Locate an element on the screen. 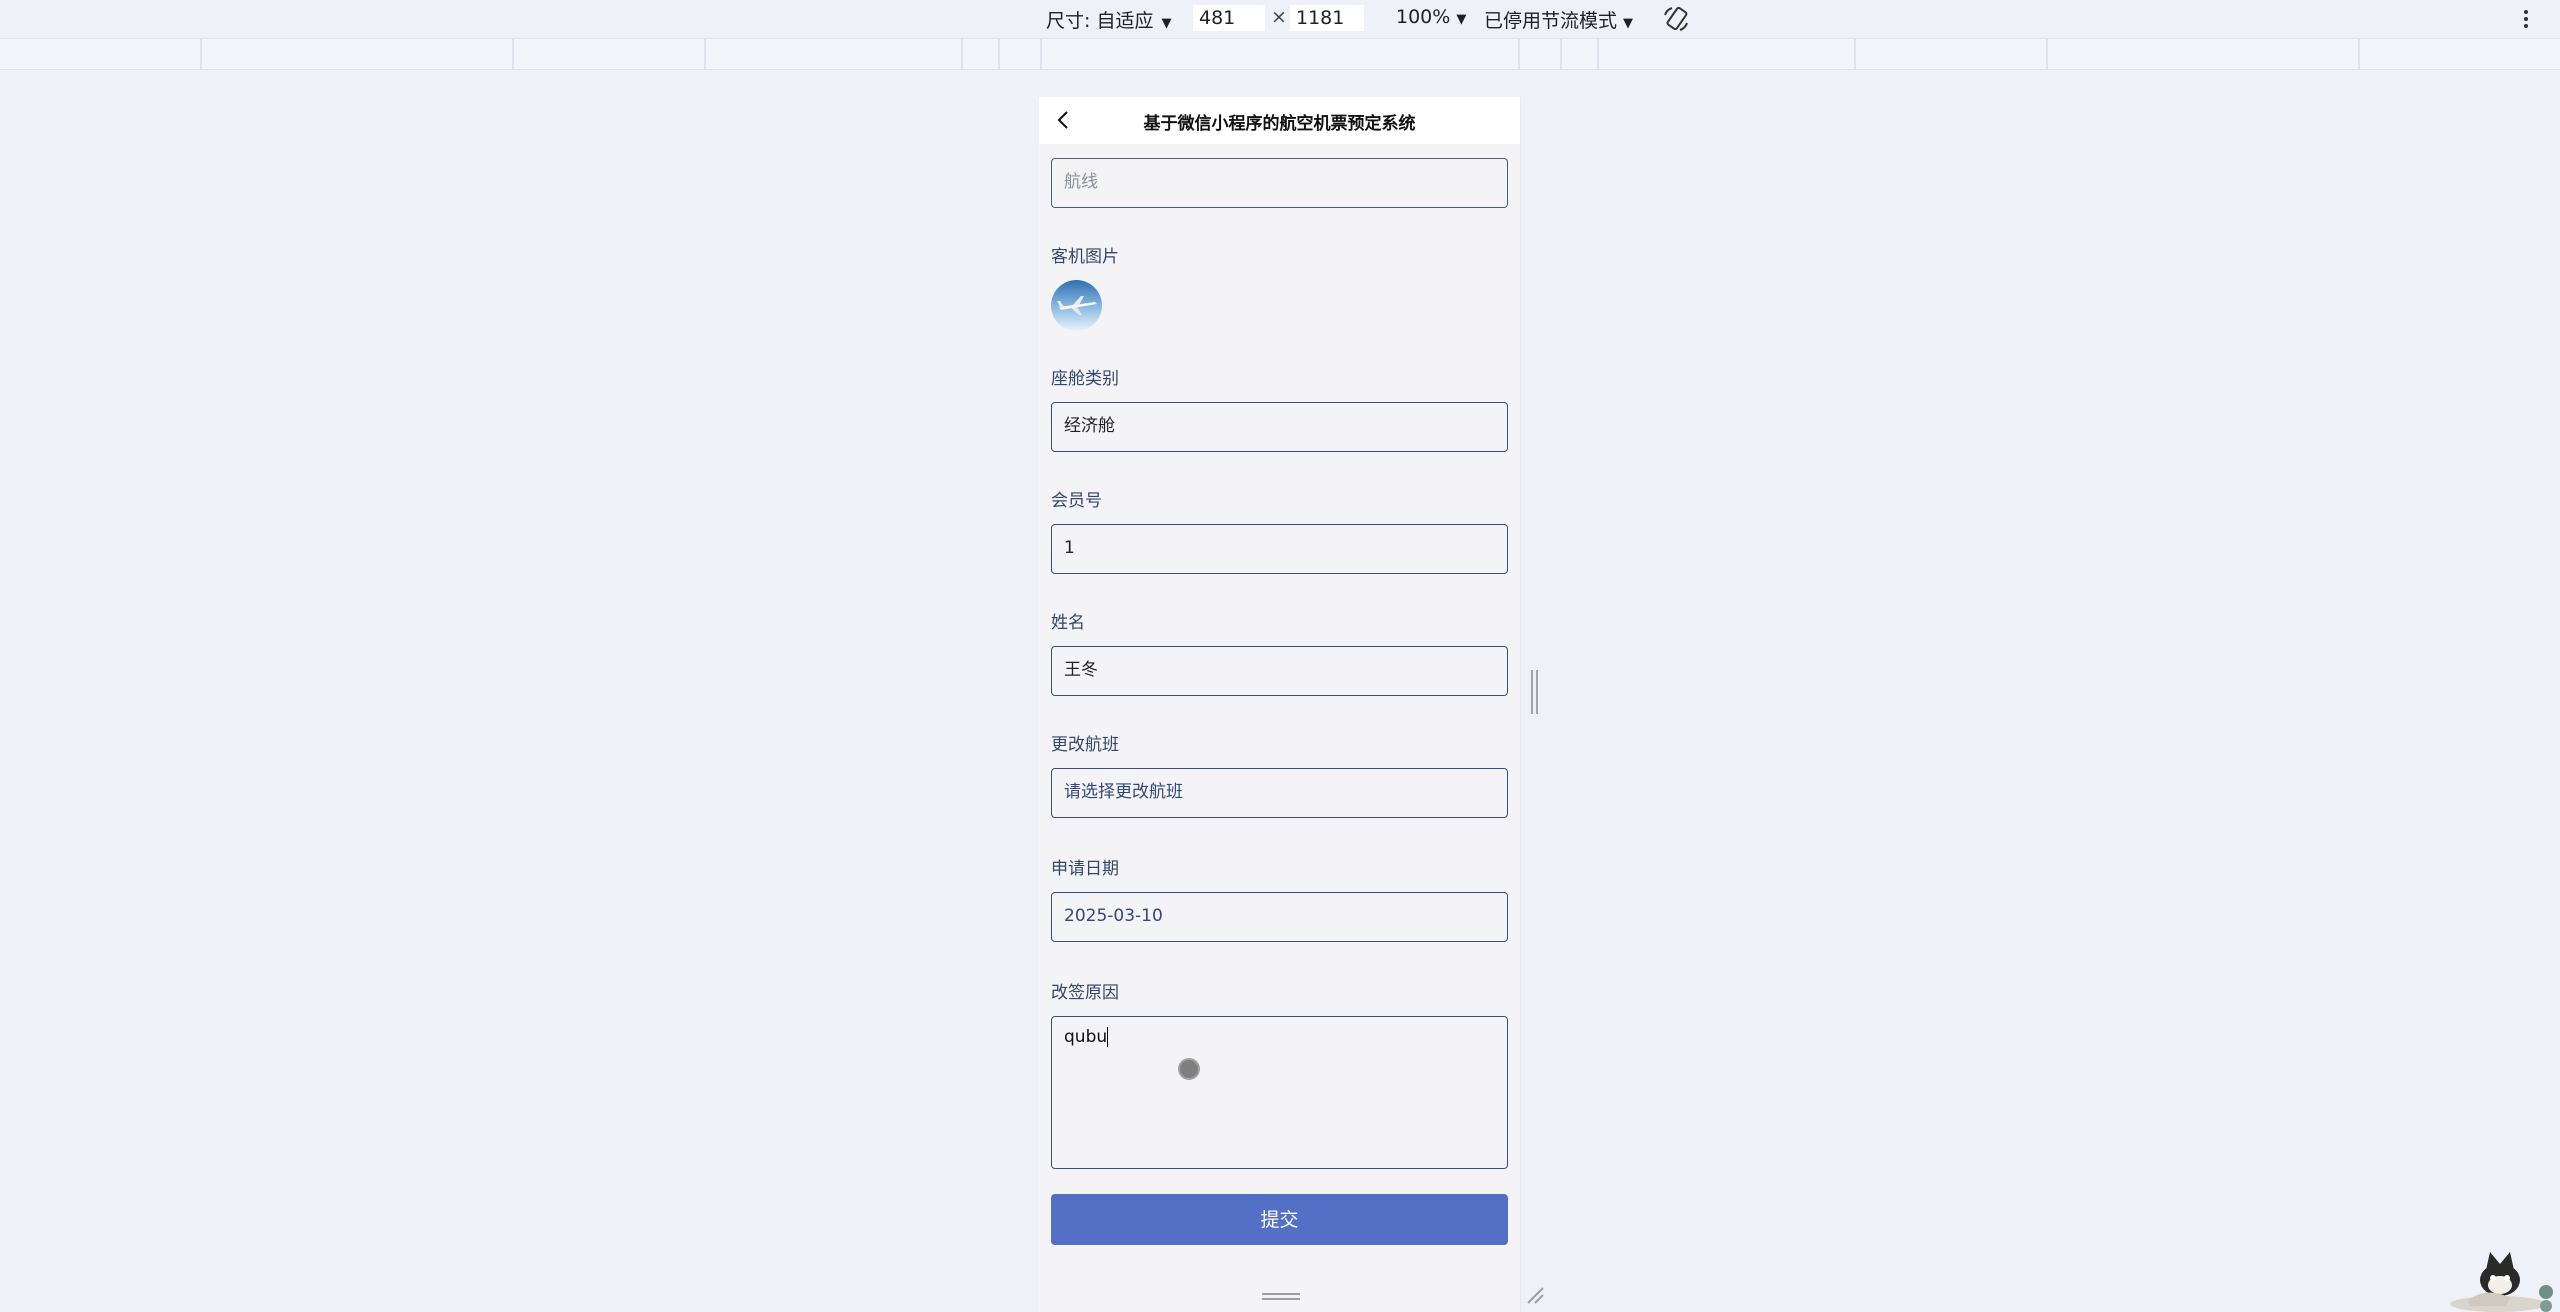 The height and width of the screenshot is (1312, 2560). zoom-label: 100% is located at coordinates (1423, 17).